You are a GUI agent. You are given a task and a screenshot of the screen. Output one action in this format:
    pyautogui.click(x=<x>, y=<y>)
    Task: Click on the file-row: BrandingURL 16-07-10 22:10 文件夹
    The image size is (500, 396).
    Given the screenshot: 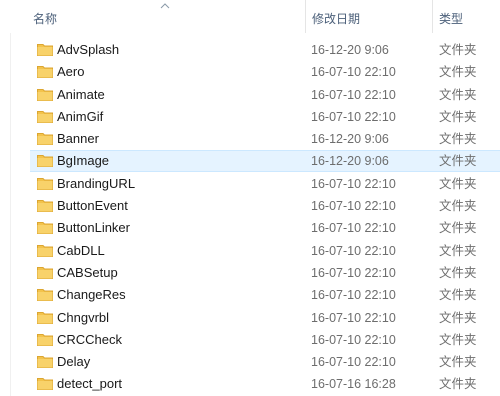 What is the action you would take?
    pyautogui.click(x=250, y=184)
    